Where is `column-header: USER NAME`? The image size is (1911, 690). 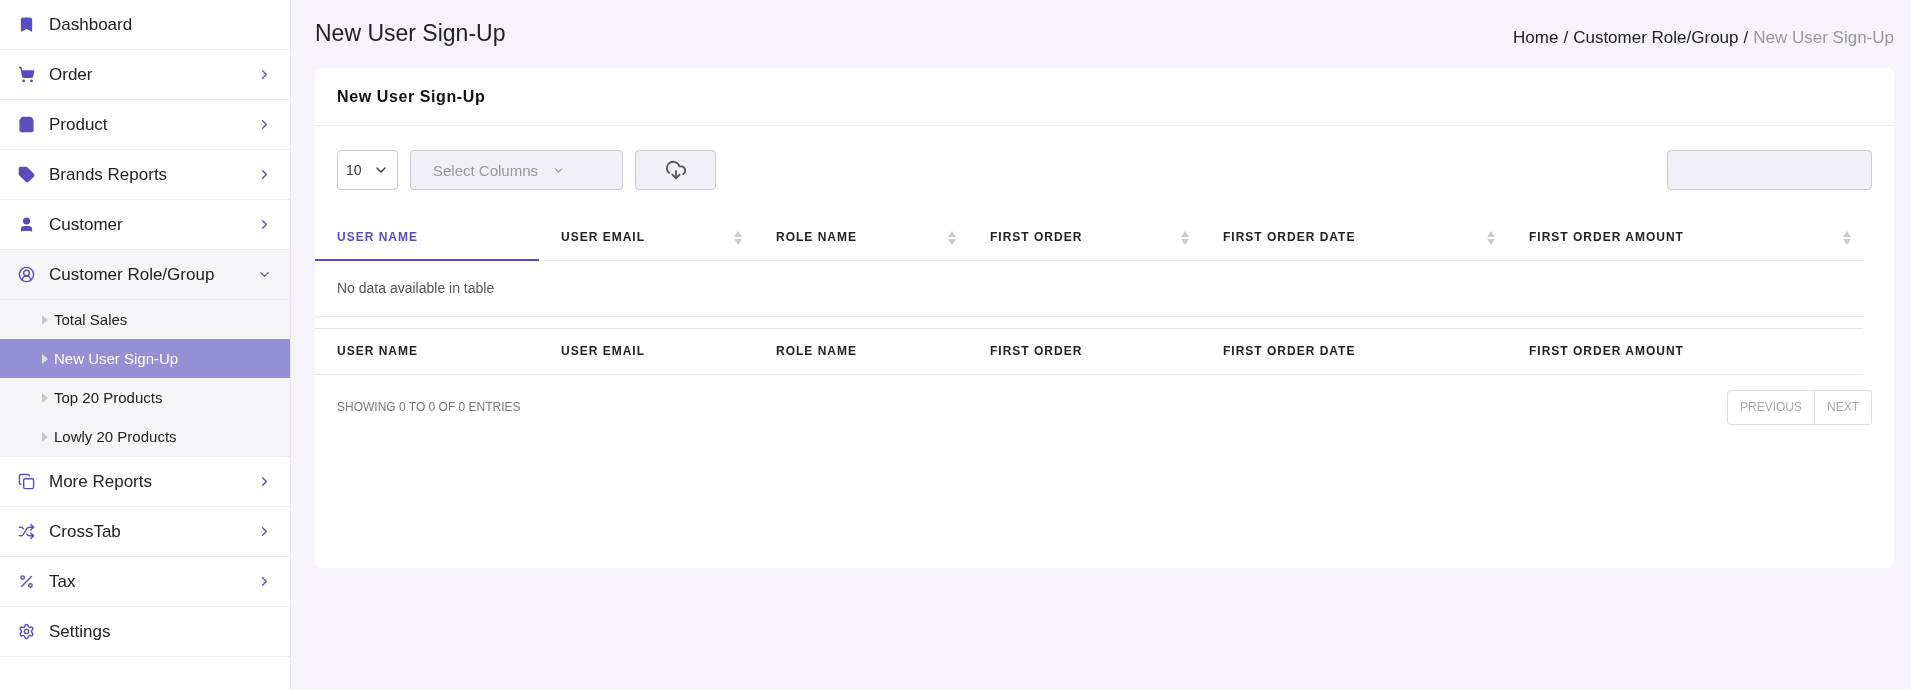
column-header: USER NAME is located at coordinates (427, 237).